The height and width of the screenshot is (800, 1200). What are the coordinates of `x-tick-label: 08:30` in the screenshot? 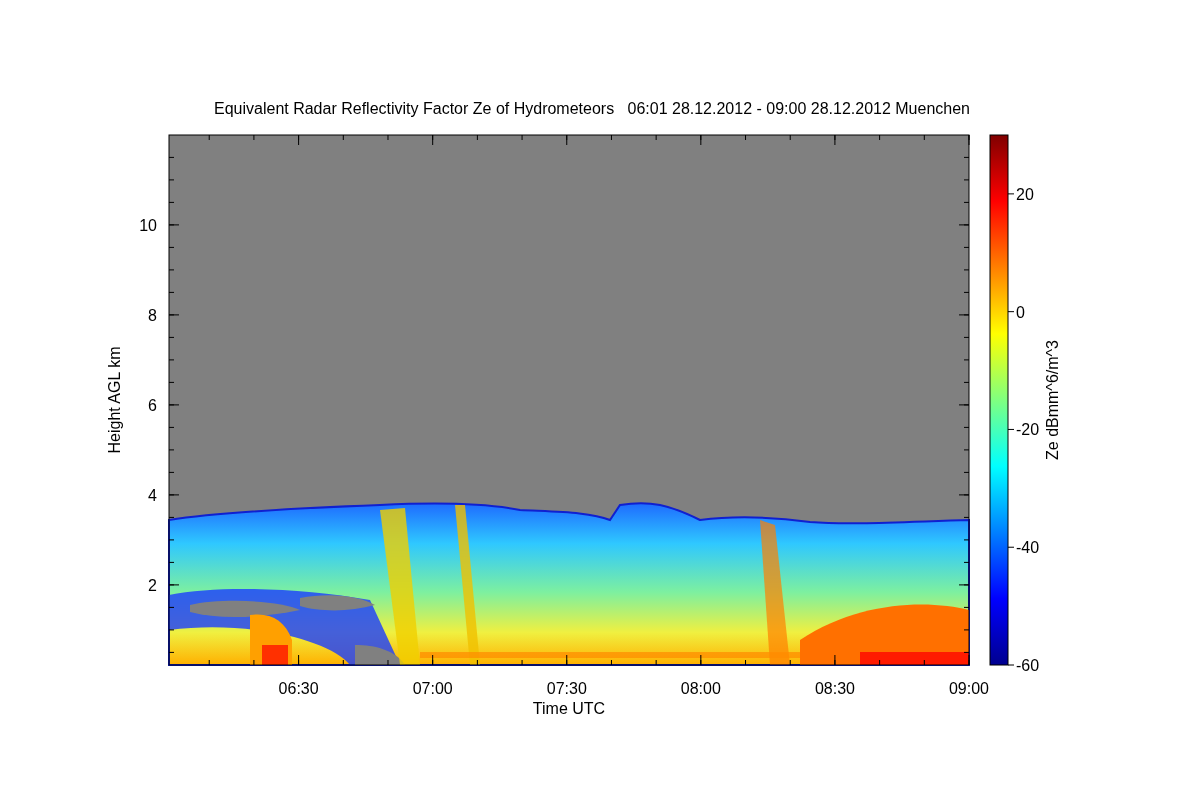 It's located at (834, 688).